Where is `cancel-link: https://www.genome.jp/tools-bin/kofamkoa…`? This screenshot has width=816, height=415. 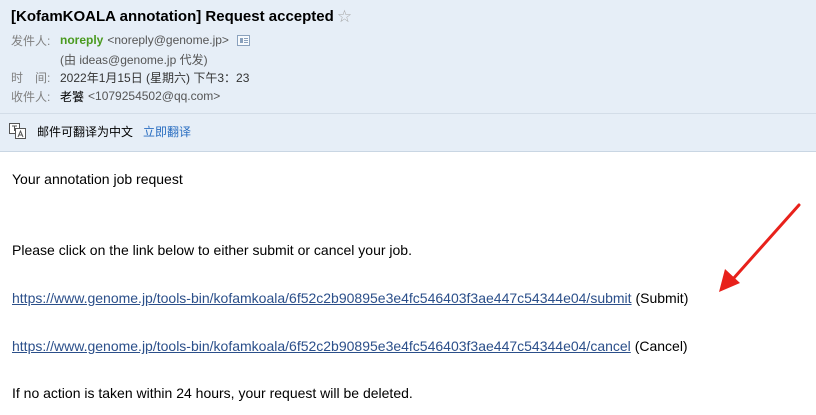 cancel-link: https://www.genome.jp/tools-bin/kofamkoa… is located at coordinates (321, 346).